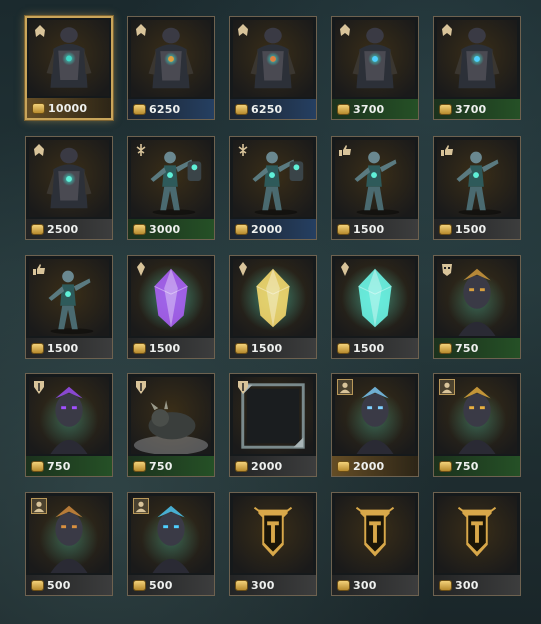  What do you see at coordinates (69, 188) in the screenshot?
I see `store-item-tile: 2500` at bounding box center [69, 188].